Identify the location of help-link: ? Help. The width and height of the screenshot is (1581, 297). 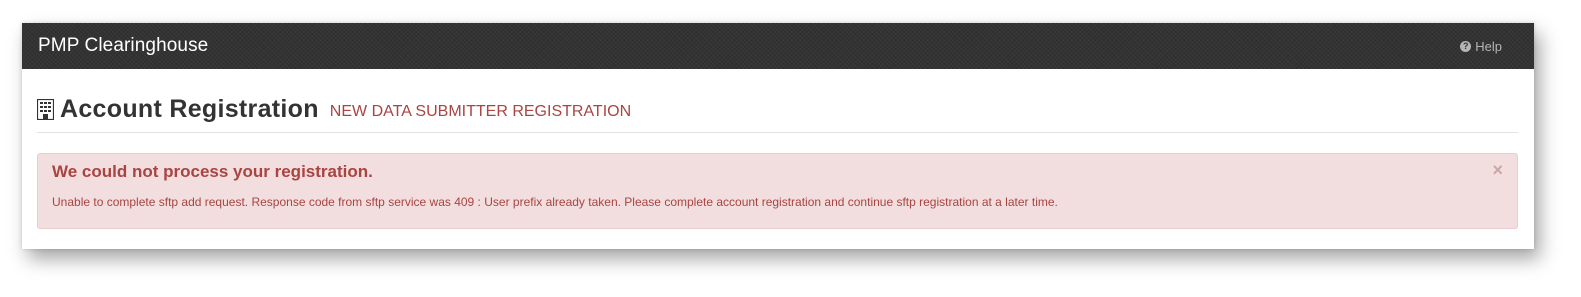
(1481, 46).